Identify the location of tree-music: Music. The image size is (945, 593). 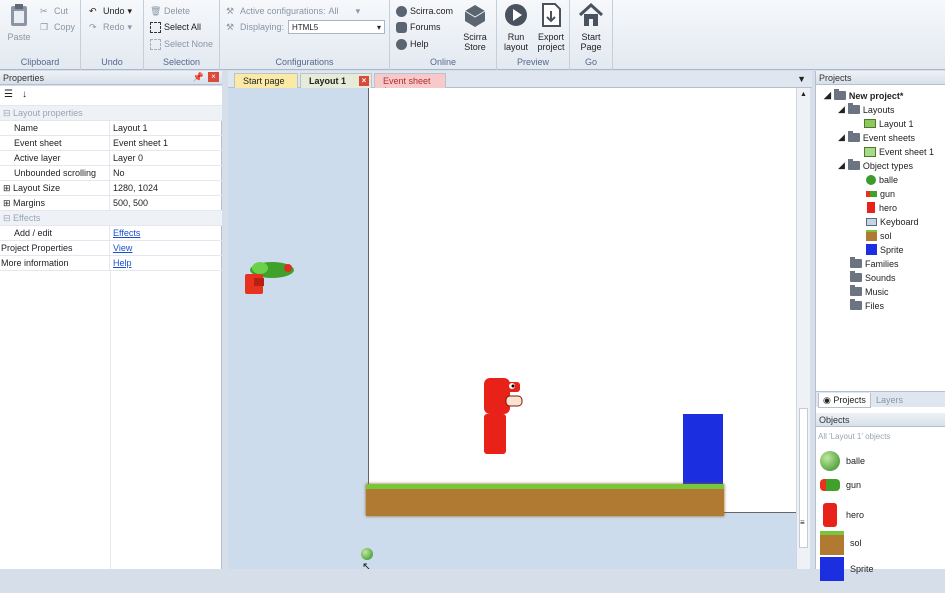
(869, 291).